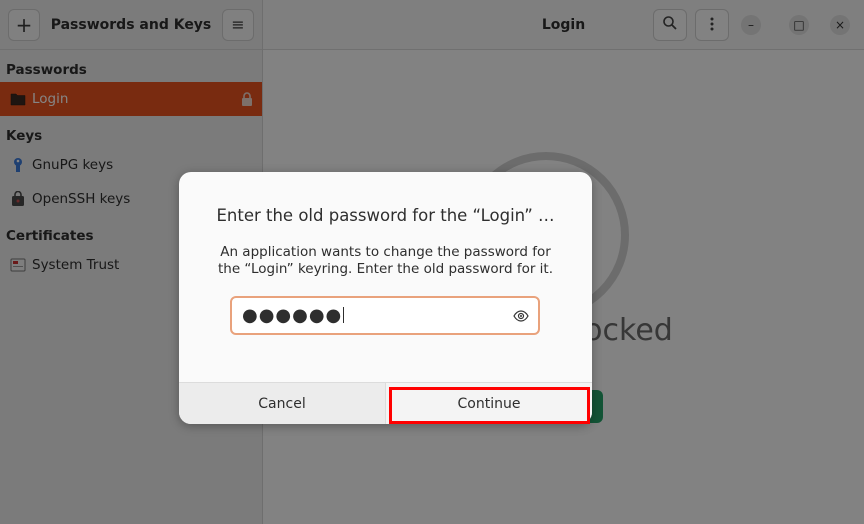 Image resolution: width=864 pixels, height=524 pixels. Describe the element at coordinates (292, 315) in the screenshot. I see `password-mask: ●●●●●●` at that location.